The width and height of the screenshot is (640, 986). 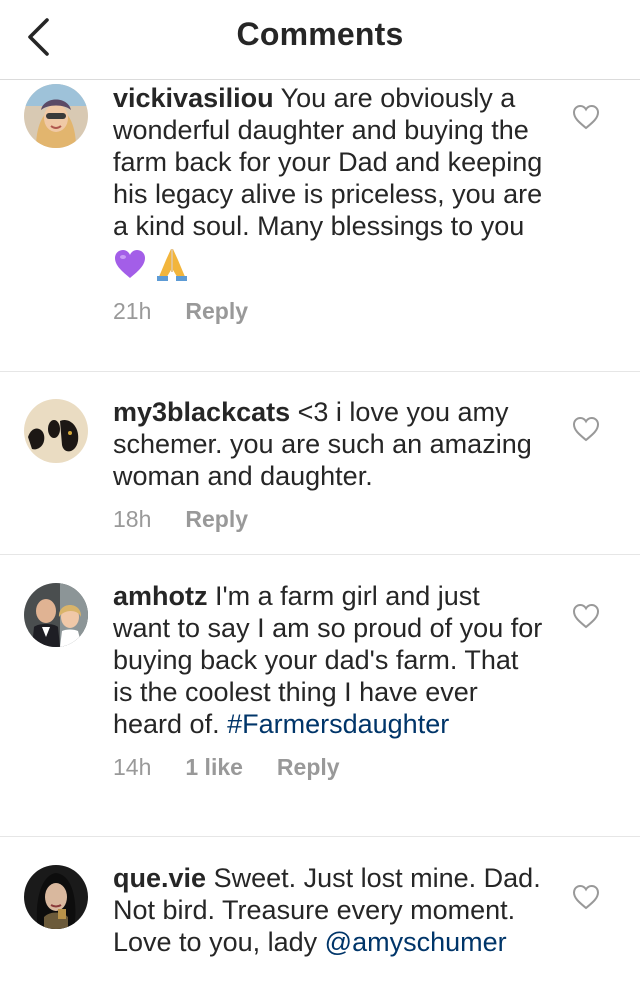 I want to click on comment-meta: 18h Reply, so click(x=328, y=519).